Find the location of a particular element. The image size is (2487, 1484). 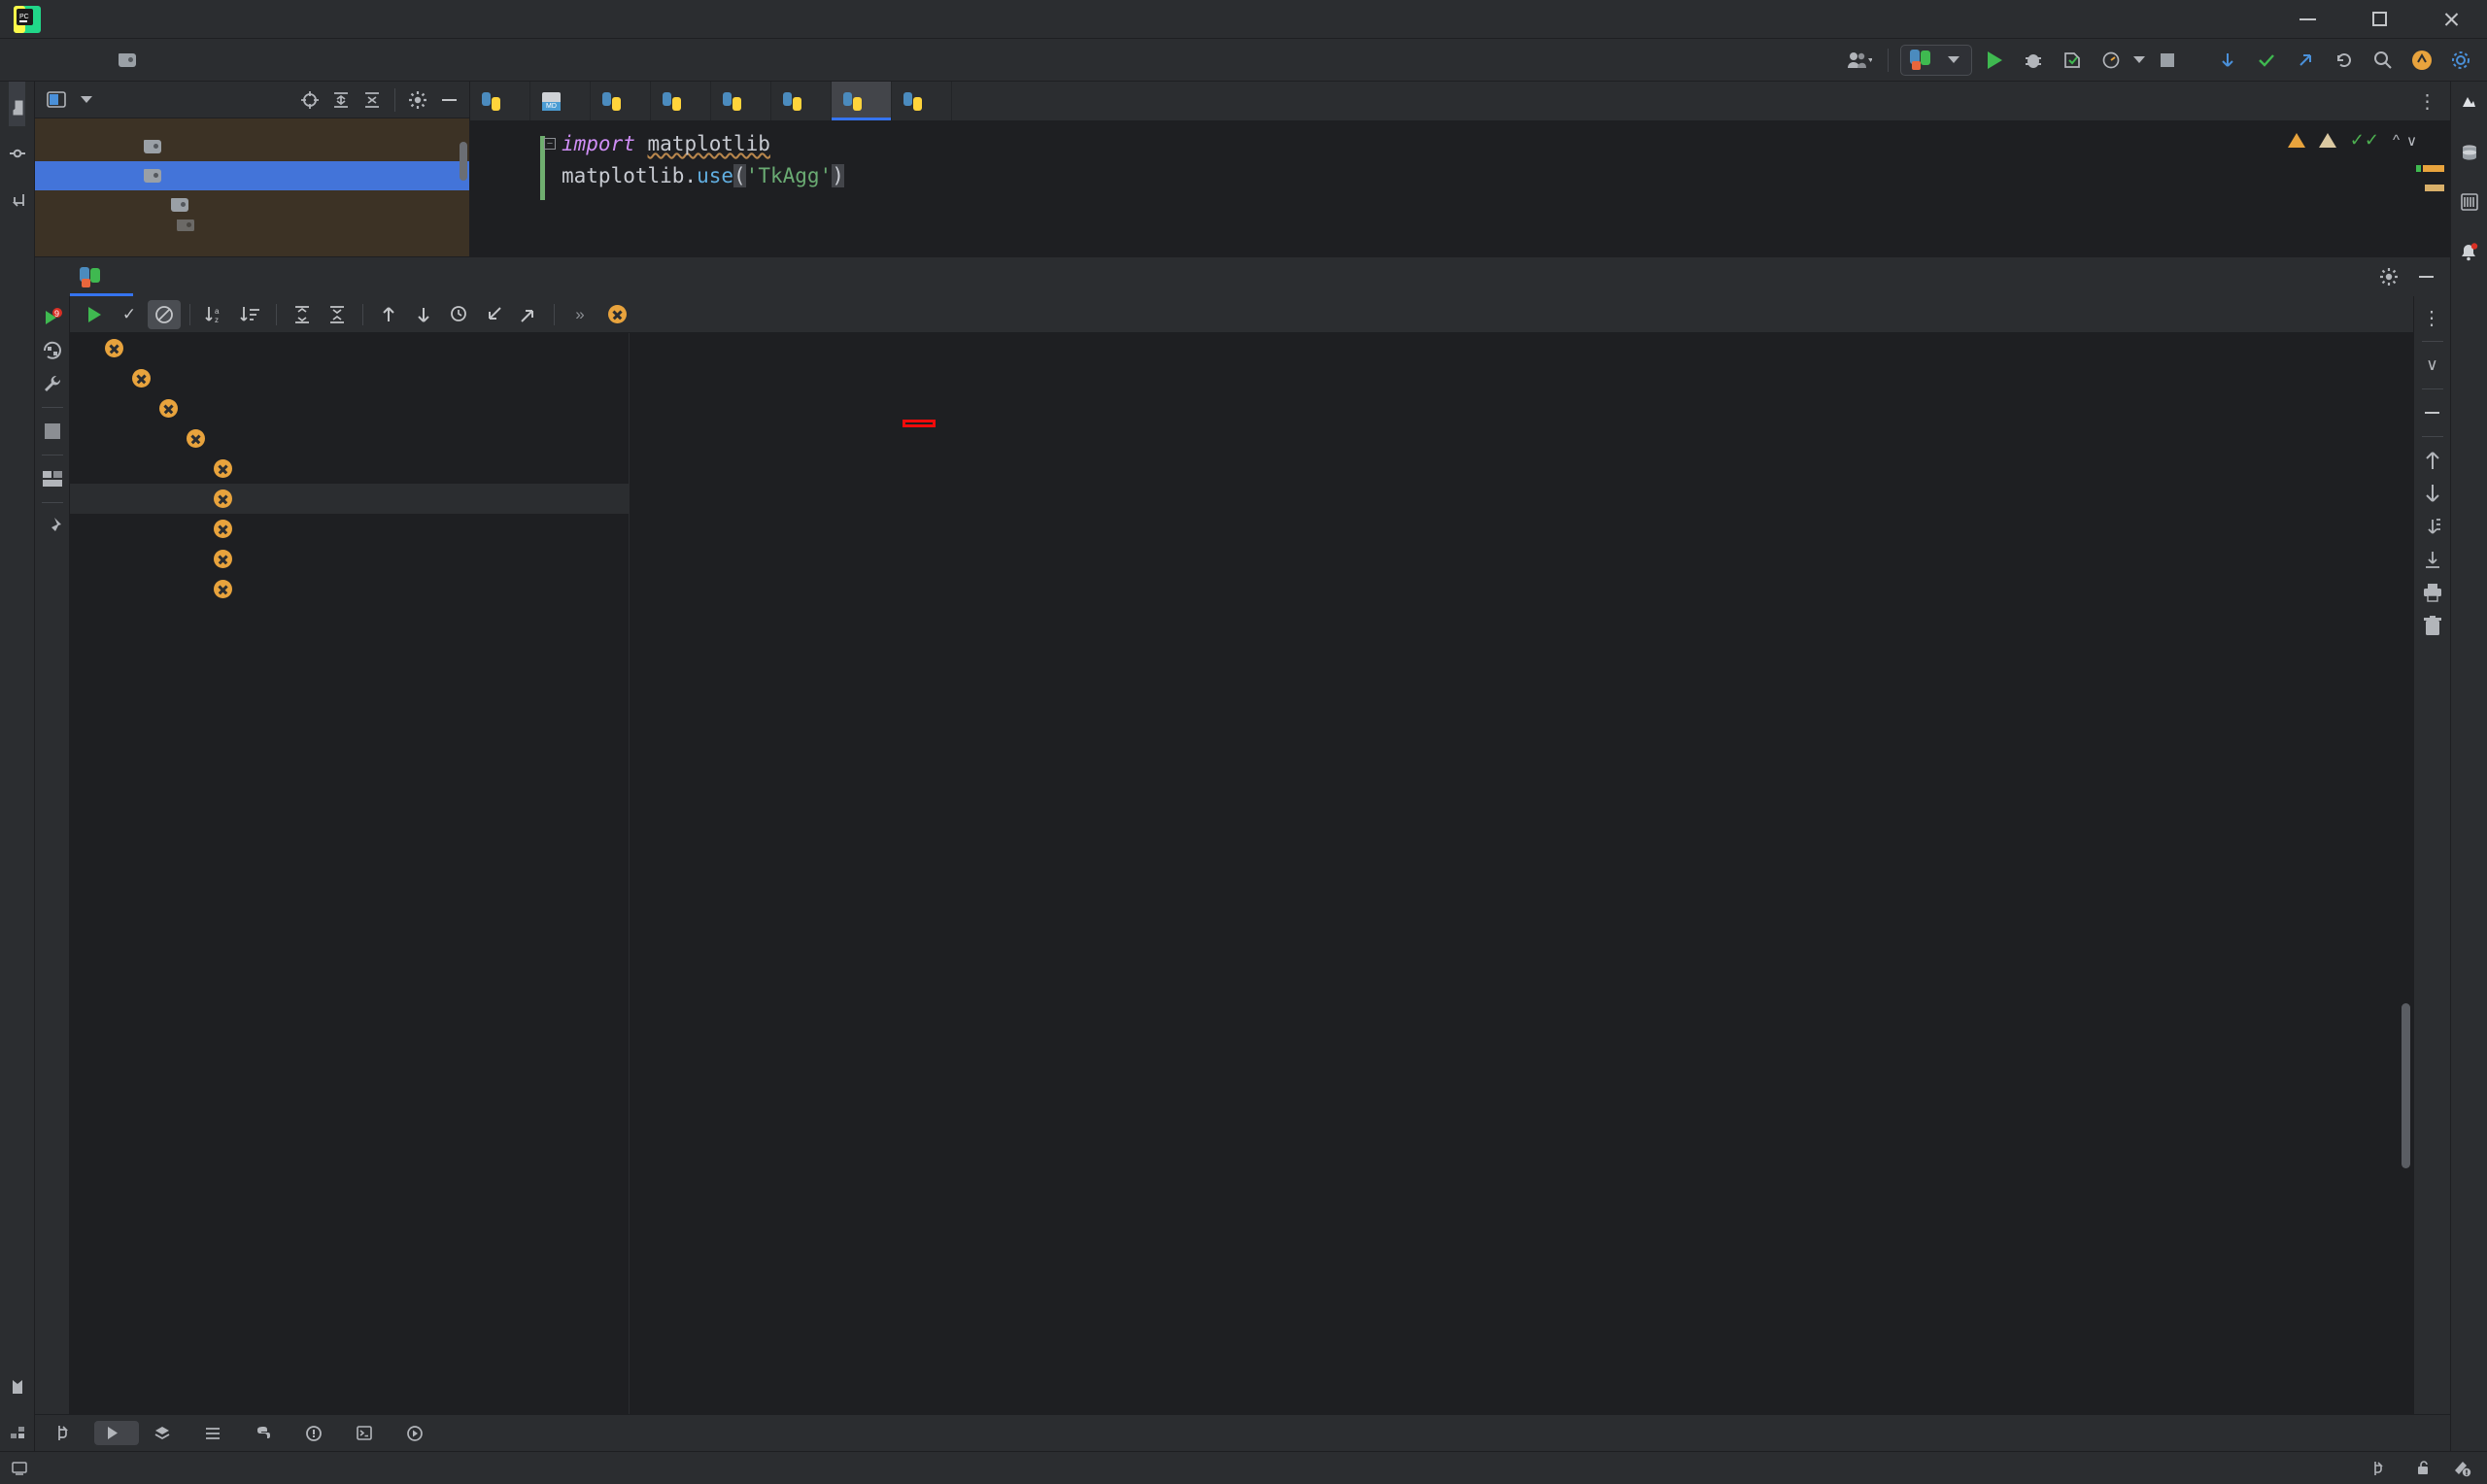

run-window-settings-gear-icon is located at coordinates (2388, 276).